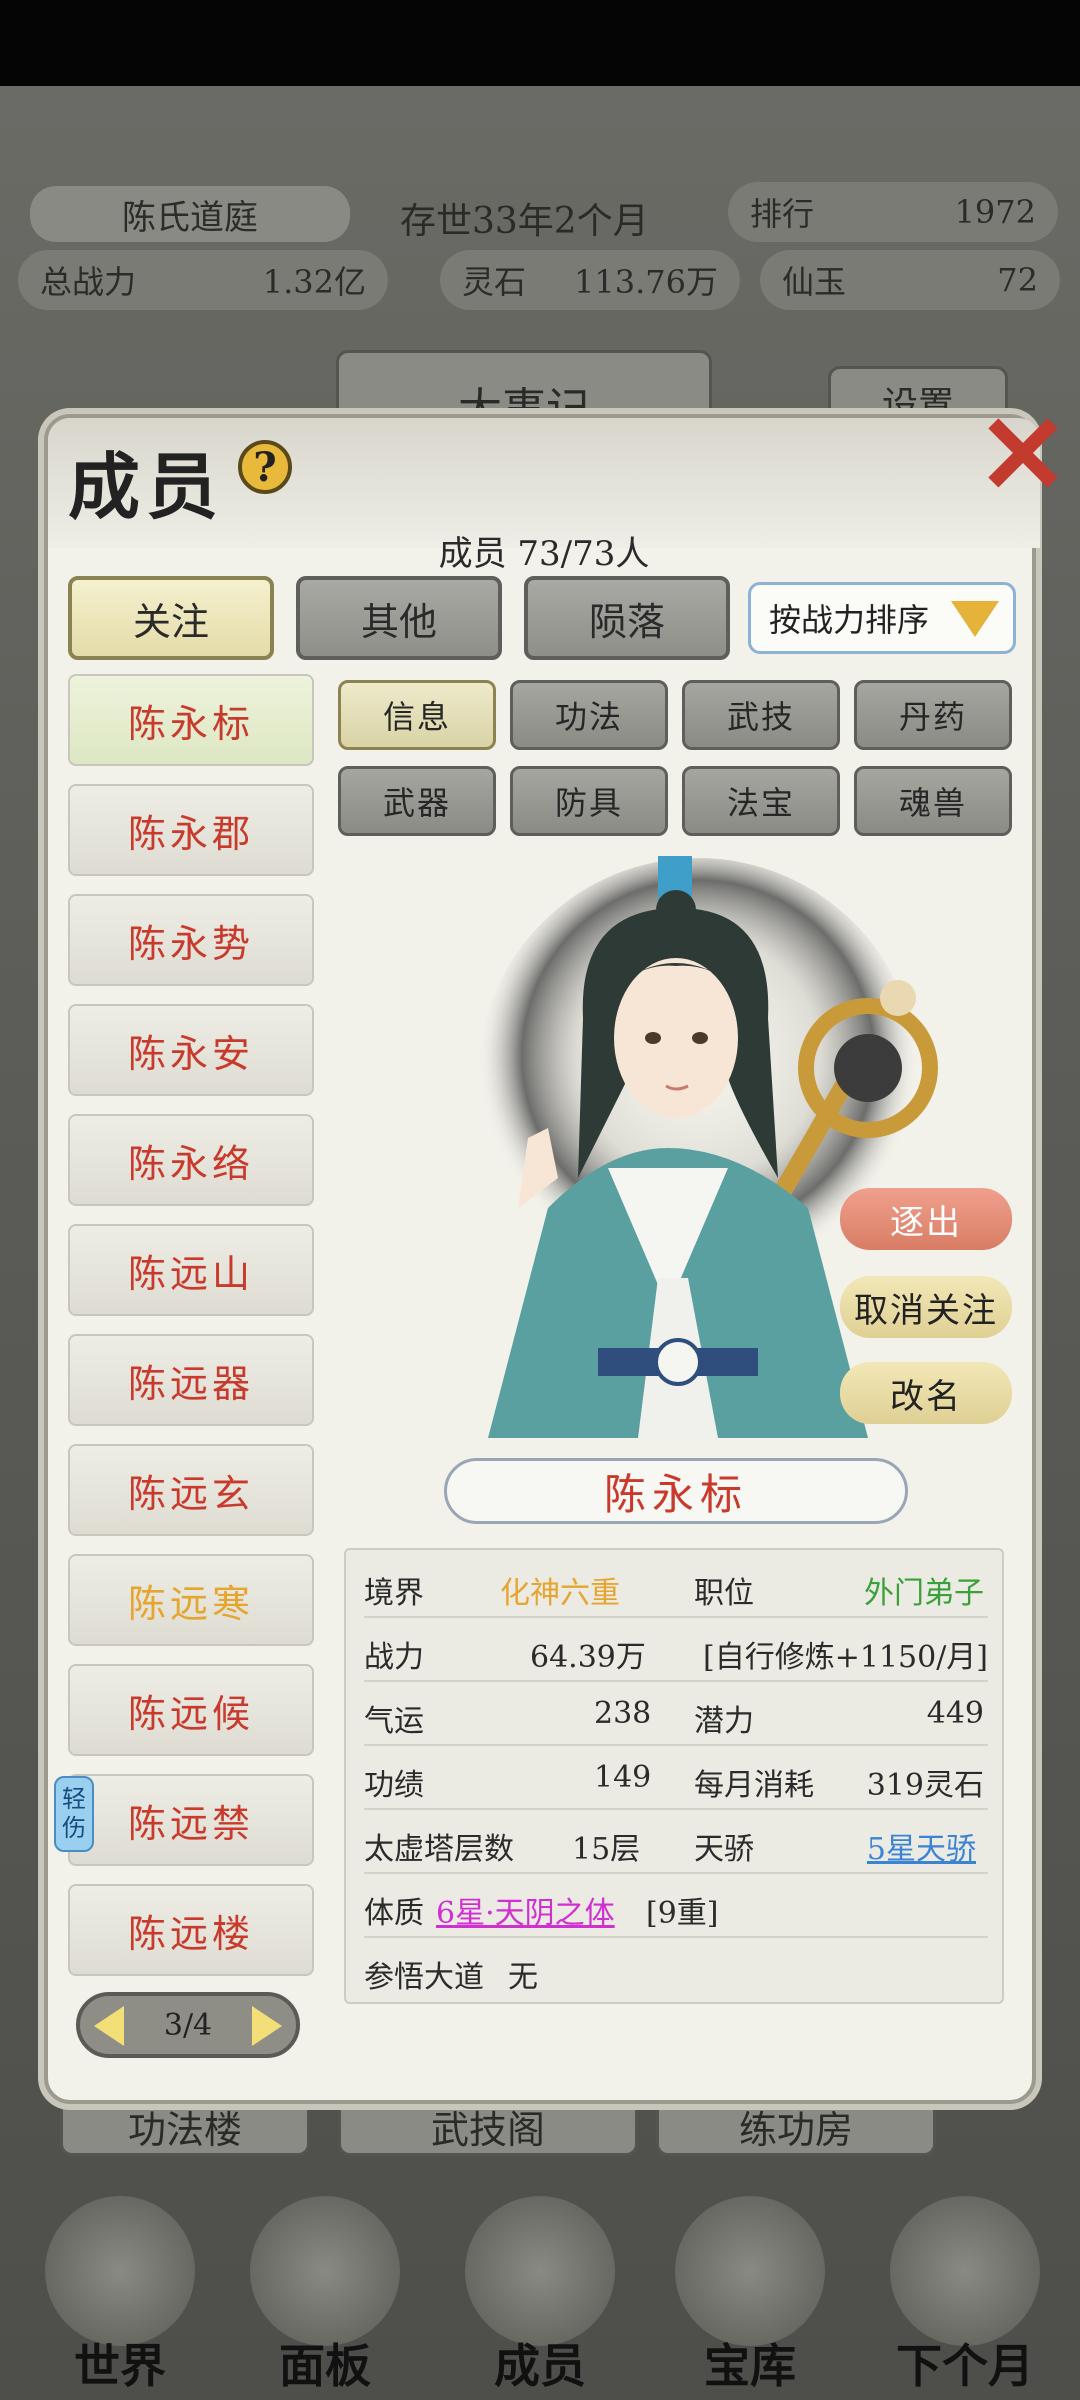 The width and height of the screenshot is (1080, 2400). What do you see at coordinates (708, 1147) in the screenshot?
I see `character-portrait` at bounding box center [708, 1147].